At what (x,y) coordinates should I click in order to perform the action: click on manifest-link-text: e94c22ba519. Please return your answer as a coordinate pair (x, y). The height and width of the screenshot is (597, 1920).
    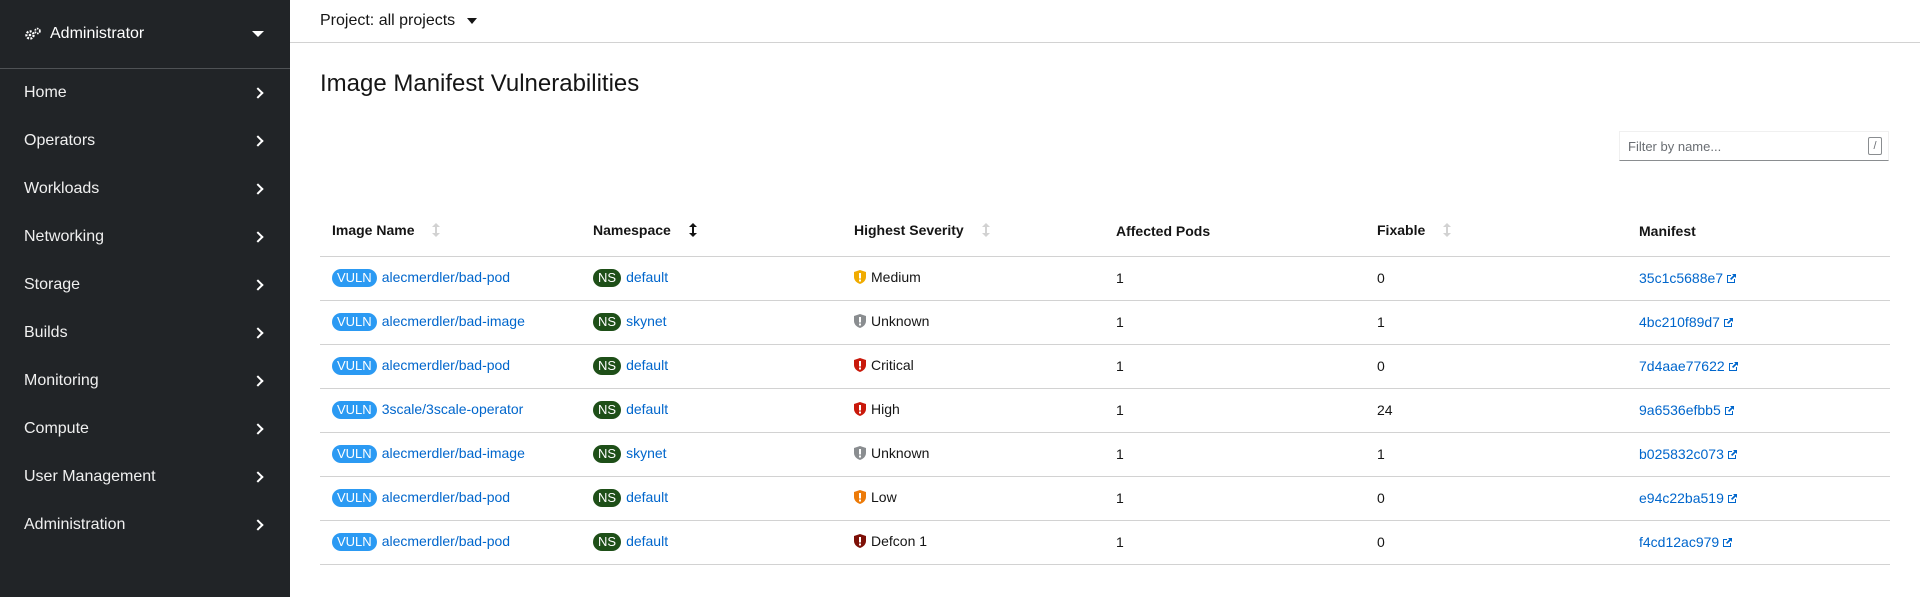
    Looking at the image, I should click on (1681, 498).